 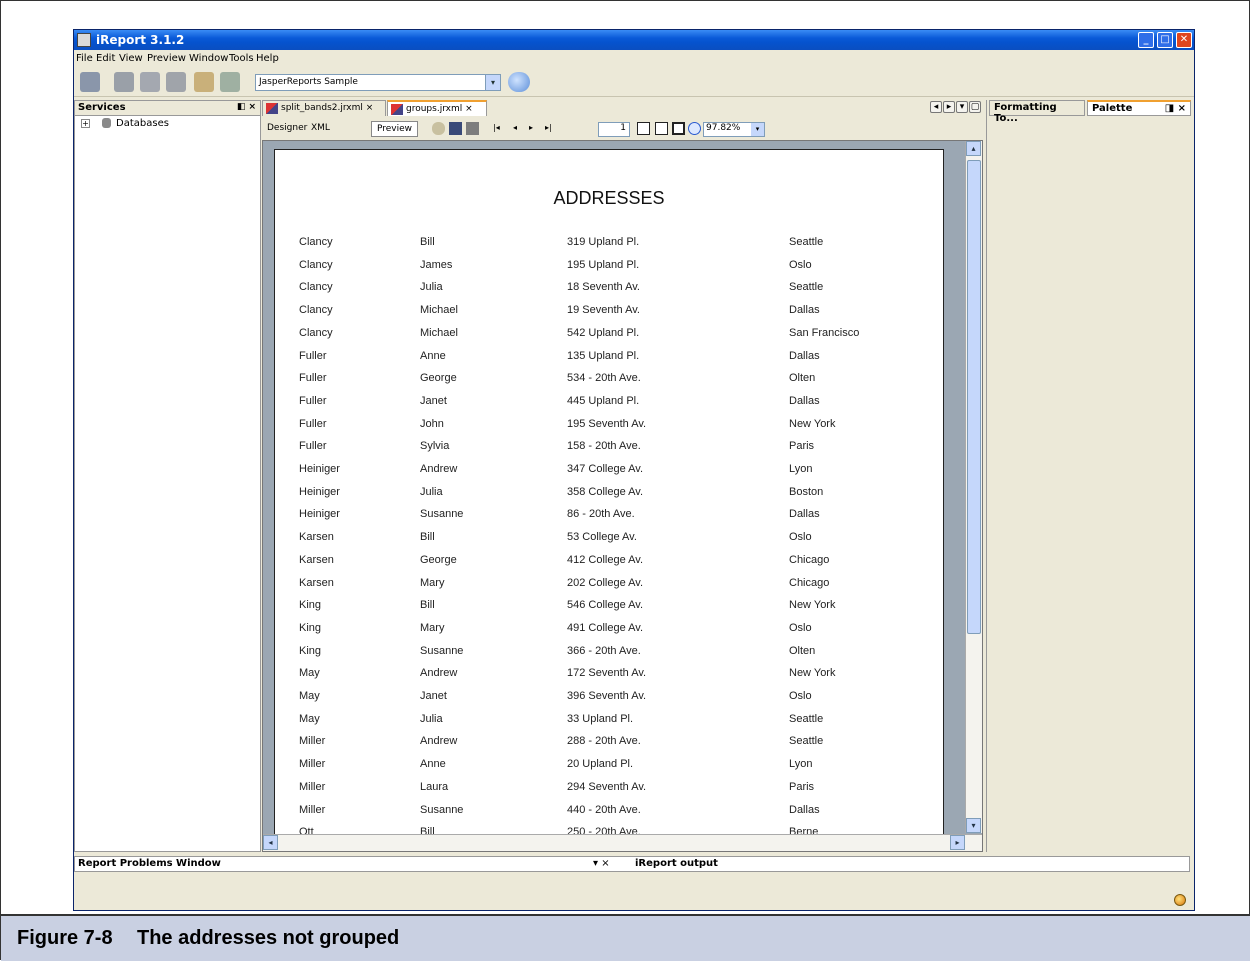 What do you see at coordinates (268, 938) in the screenshot?
I see `figure-text: The addresses not grouped` at bounding box center [268, 938].